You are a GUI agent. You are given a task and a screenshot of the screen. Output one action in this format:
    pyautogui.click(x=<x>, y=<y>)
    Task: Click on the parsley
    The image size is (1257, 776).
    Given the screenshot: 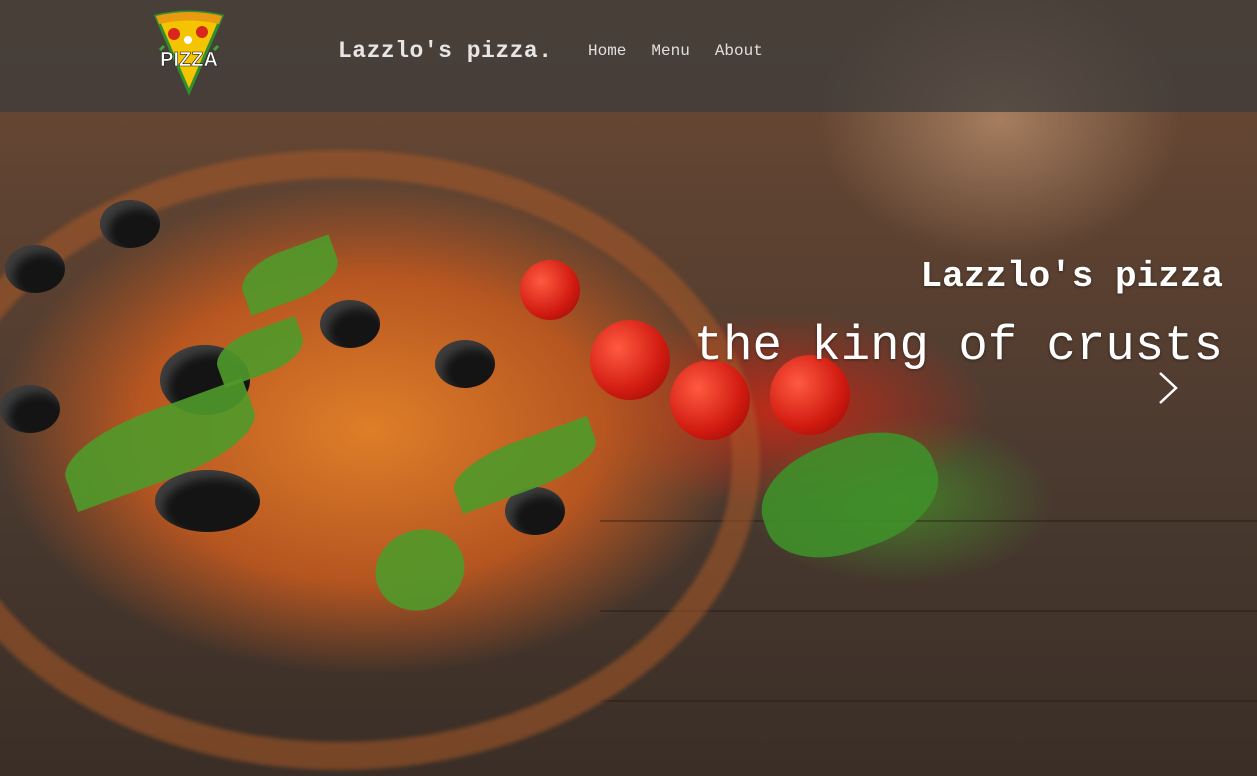 What is the action you would take?
    pyautogui.click(x=850, y=495)
    